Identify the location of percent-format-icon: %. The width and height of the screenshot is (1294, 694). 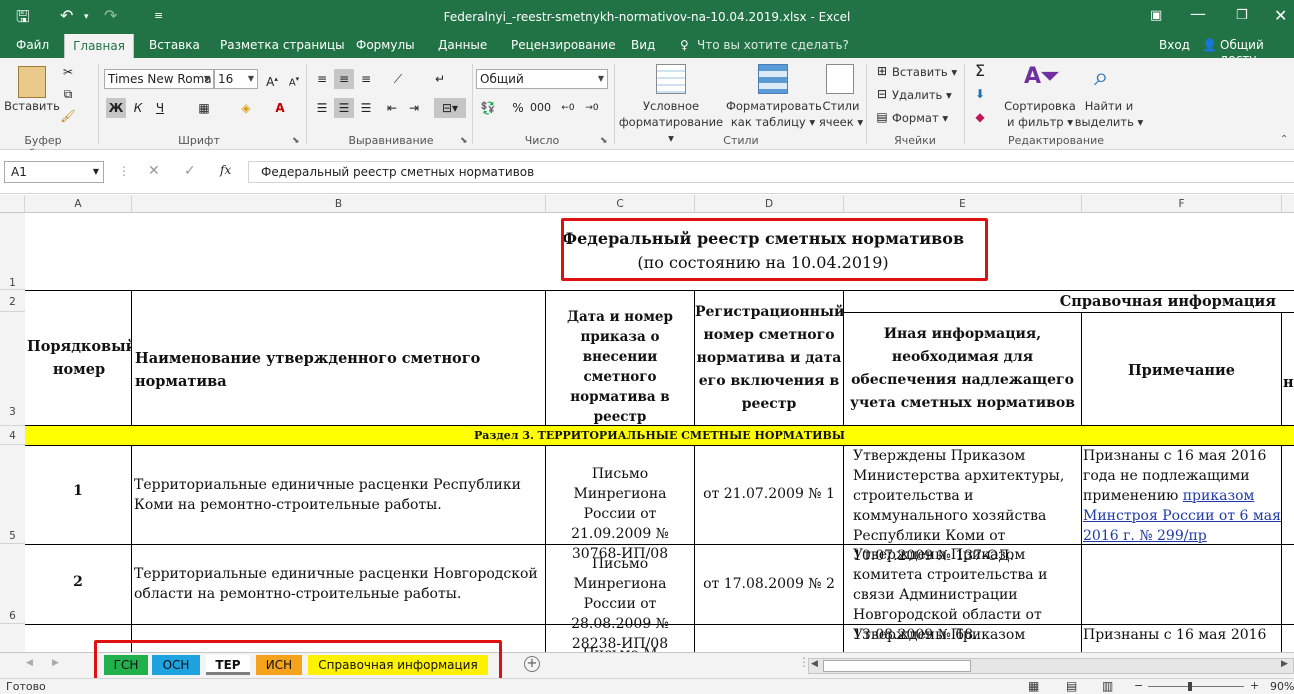
(518, 108).